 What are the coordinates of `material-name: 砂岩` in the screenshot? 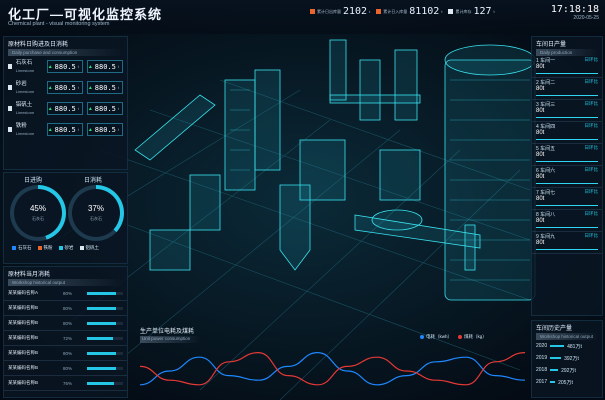 It's located at (21, 83).